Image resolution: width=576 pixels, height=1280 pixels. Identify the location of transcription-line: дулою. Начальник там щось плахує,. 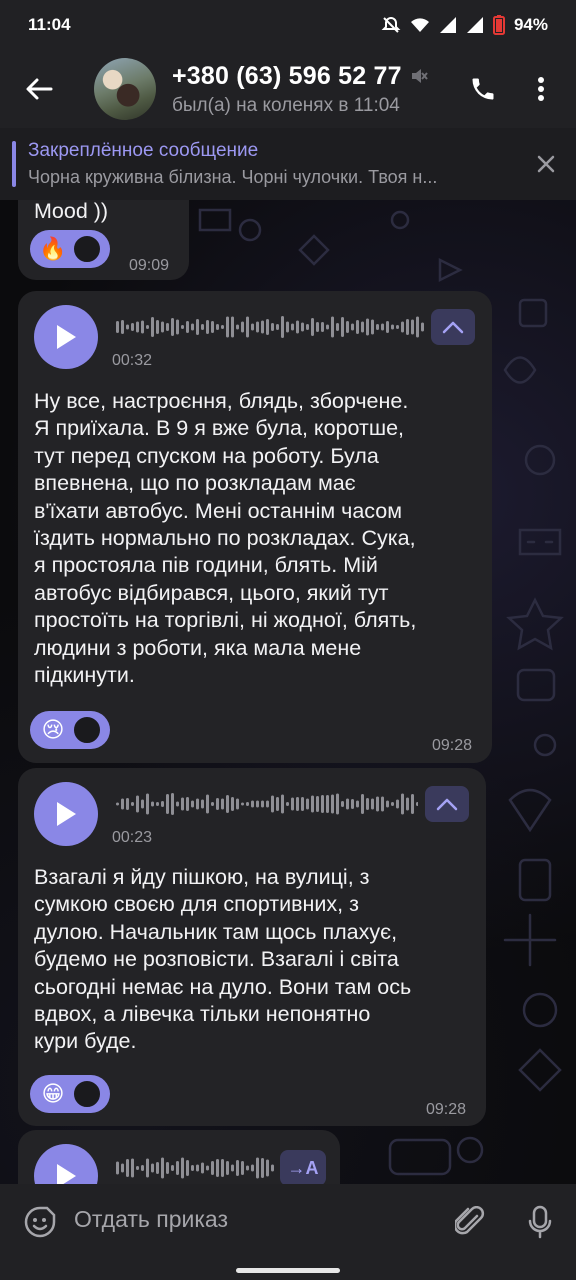
(216, 931).